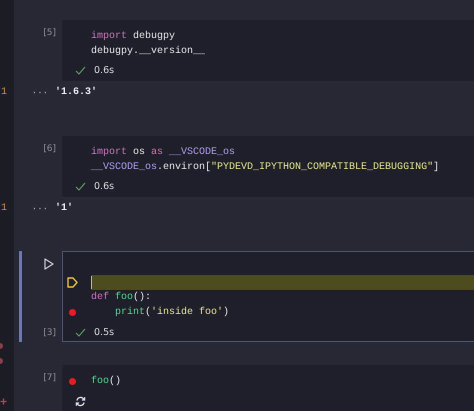  What do you see at coordinates (49, 378) in the screenshot?
I see `execution-count: [7]` at bounding box center [49, 378].